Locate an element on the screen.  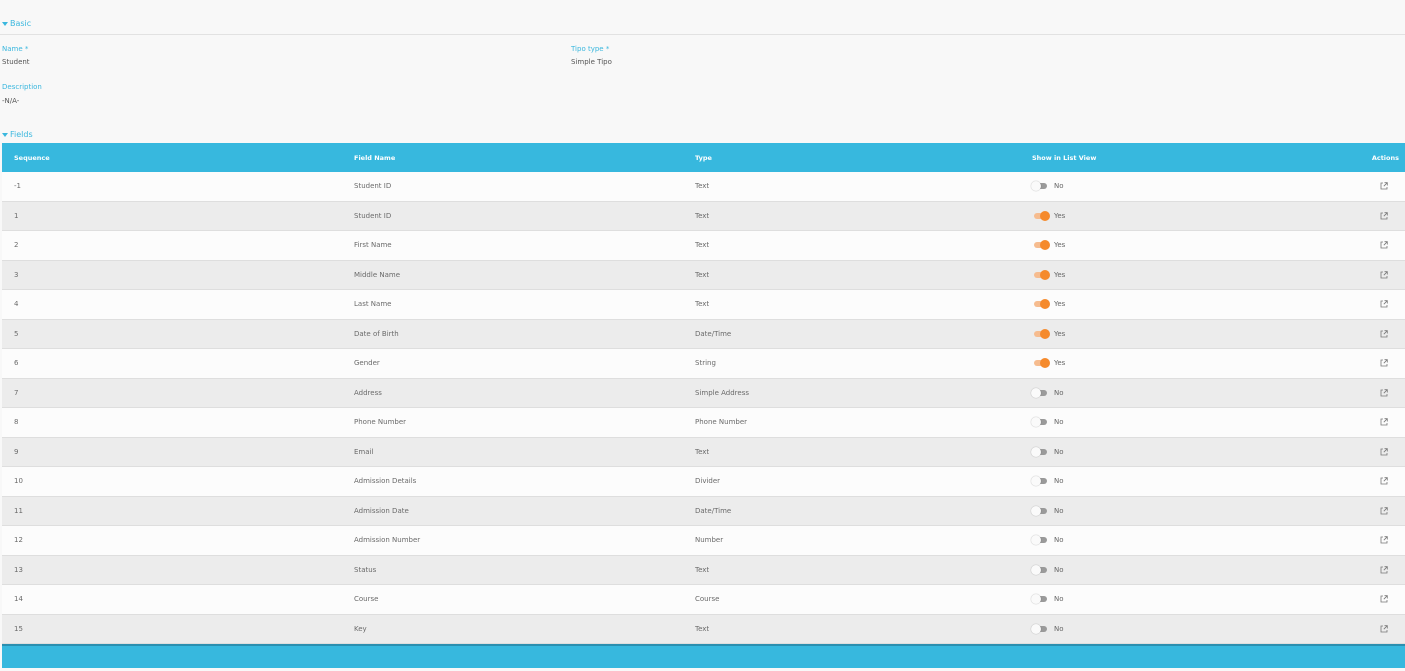
field-name-cell: Last Name is located at coordinates (373, 304).